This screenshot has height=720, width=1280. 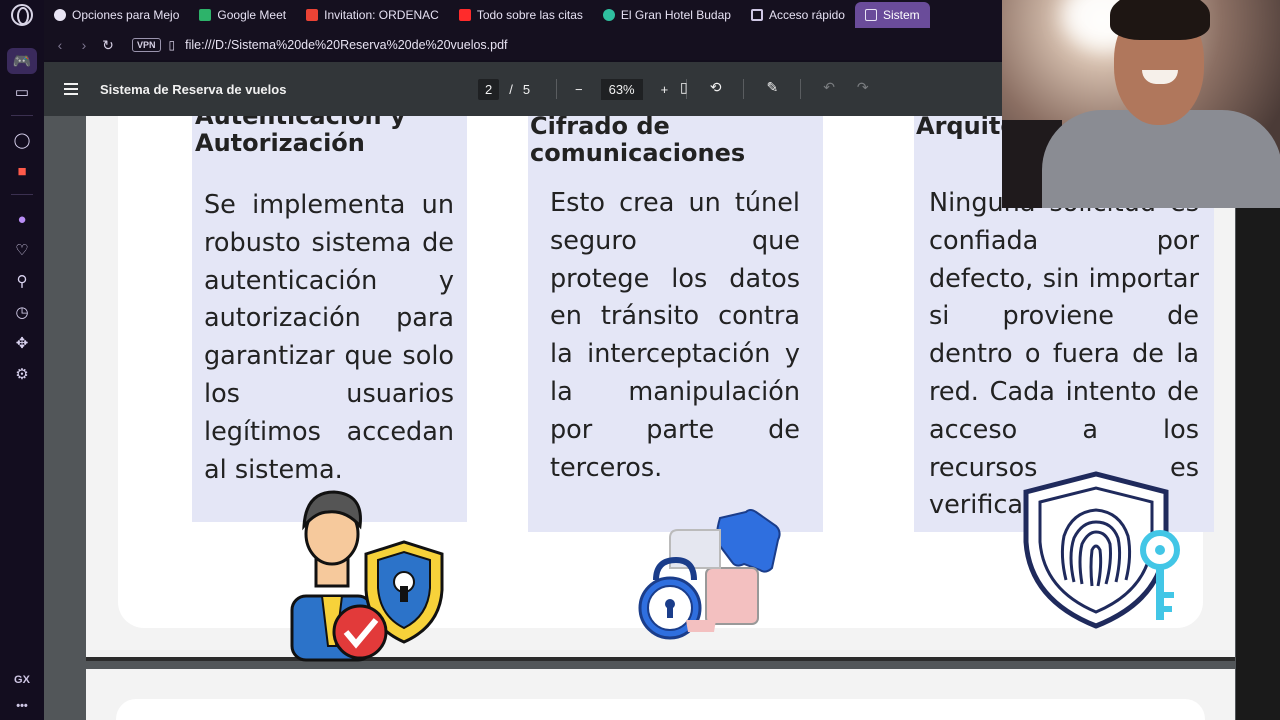 What do you see at coordinates (504, 89) in the screenshot?
I see `page-indicator: 2 / 5` at bounding box center [504, 89].